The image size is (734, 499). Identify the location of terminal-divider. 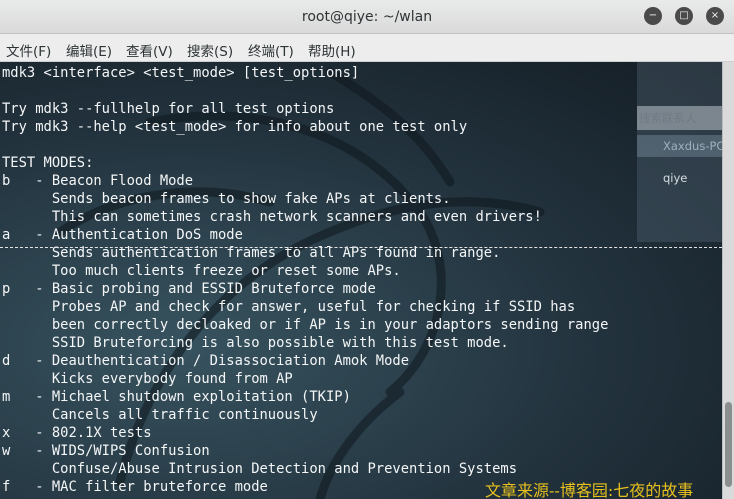
(361, 247).